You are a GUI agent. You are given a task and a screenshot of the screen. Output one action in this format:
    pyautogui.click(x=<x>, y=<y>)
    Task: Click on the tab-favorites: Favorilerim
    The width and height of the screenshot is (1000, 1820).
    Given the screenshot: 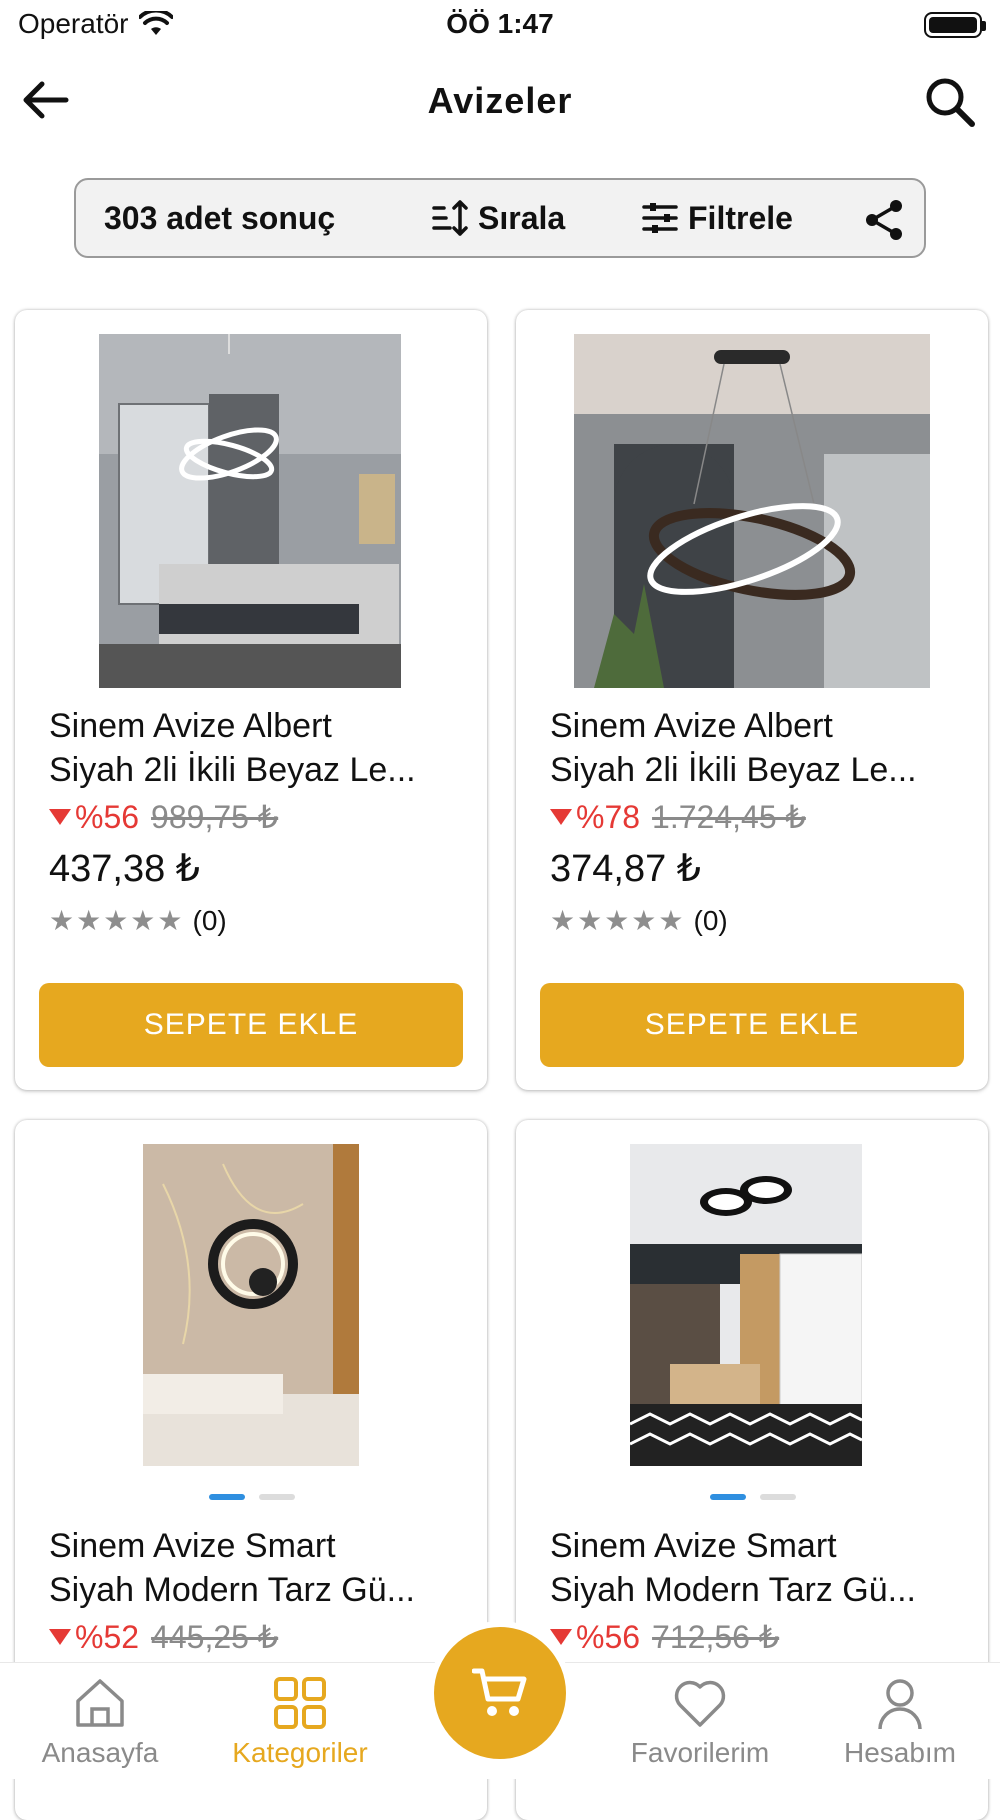 What is the action you would take?
    pyautogui.click(x=700, y=1721)
    